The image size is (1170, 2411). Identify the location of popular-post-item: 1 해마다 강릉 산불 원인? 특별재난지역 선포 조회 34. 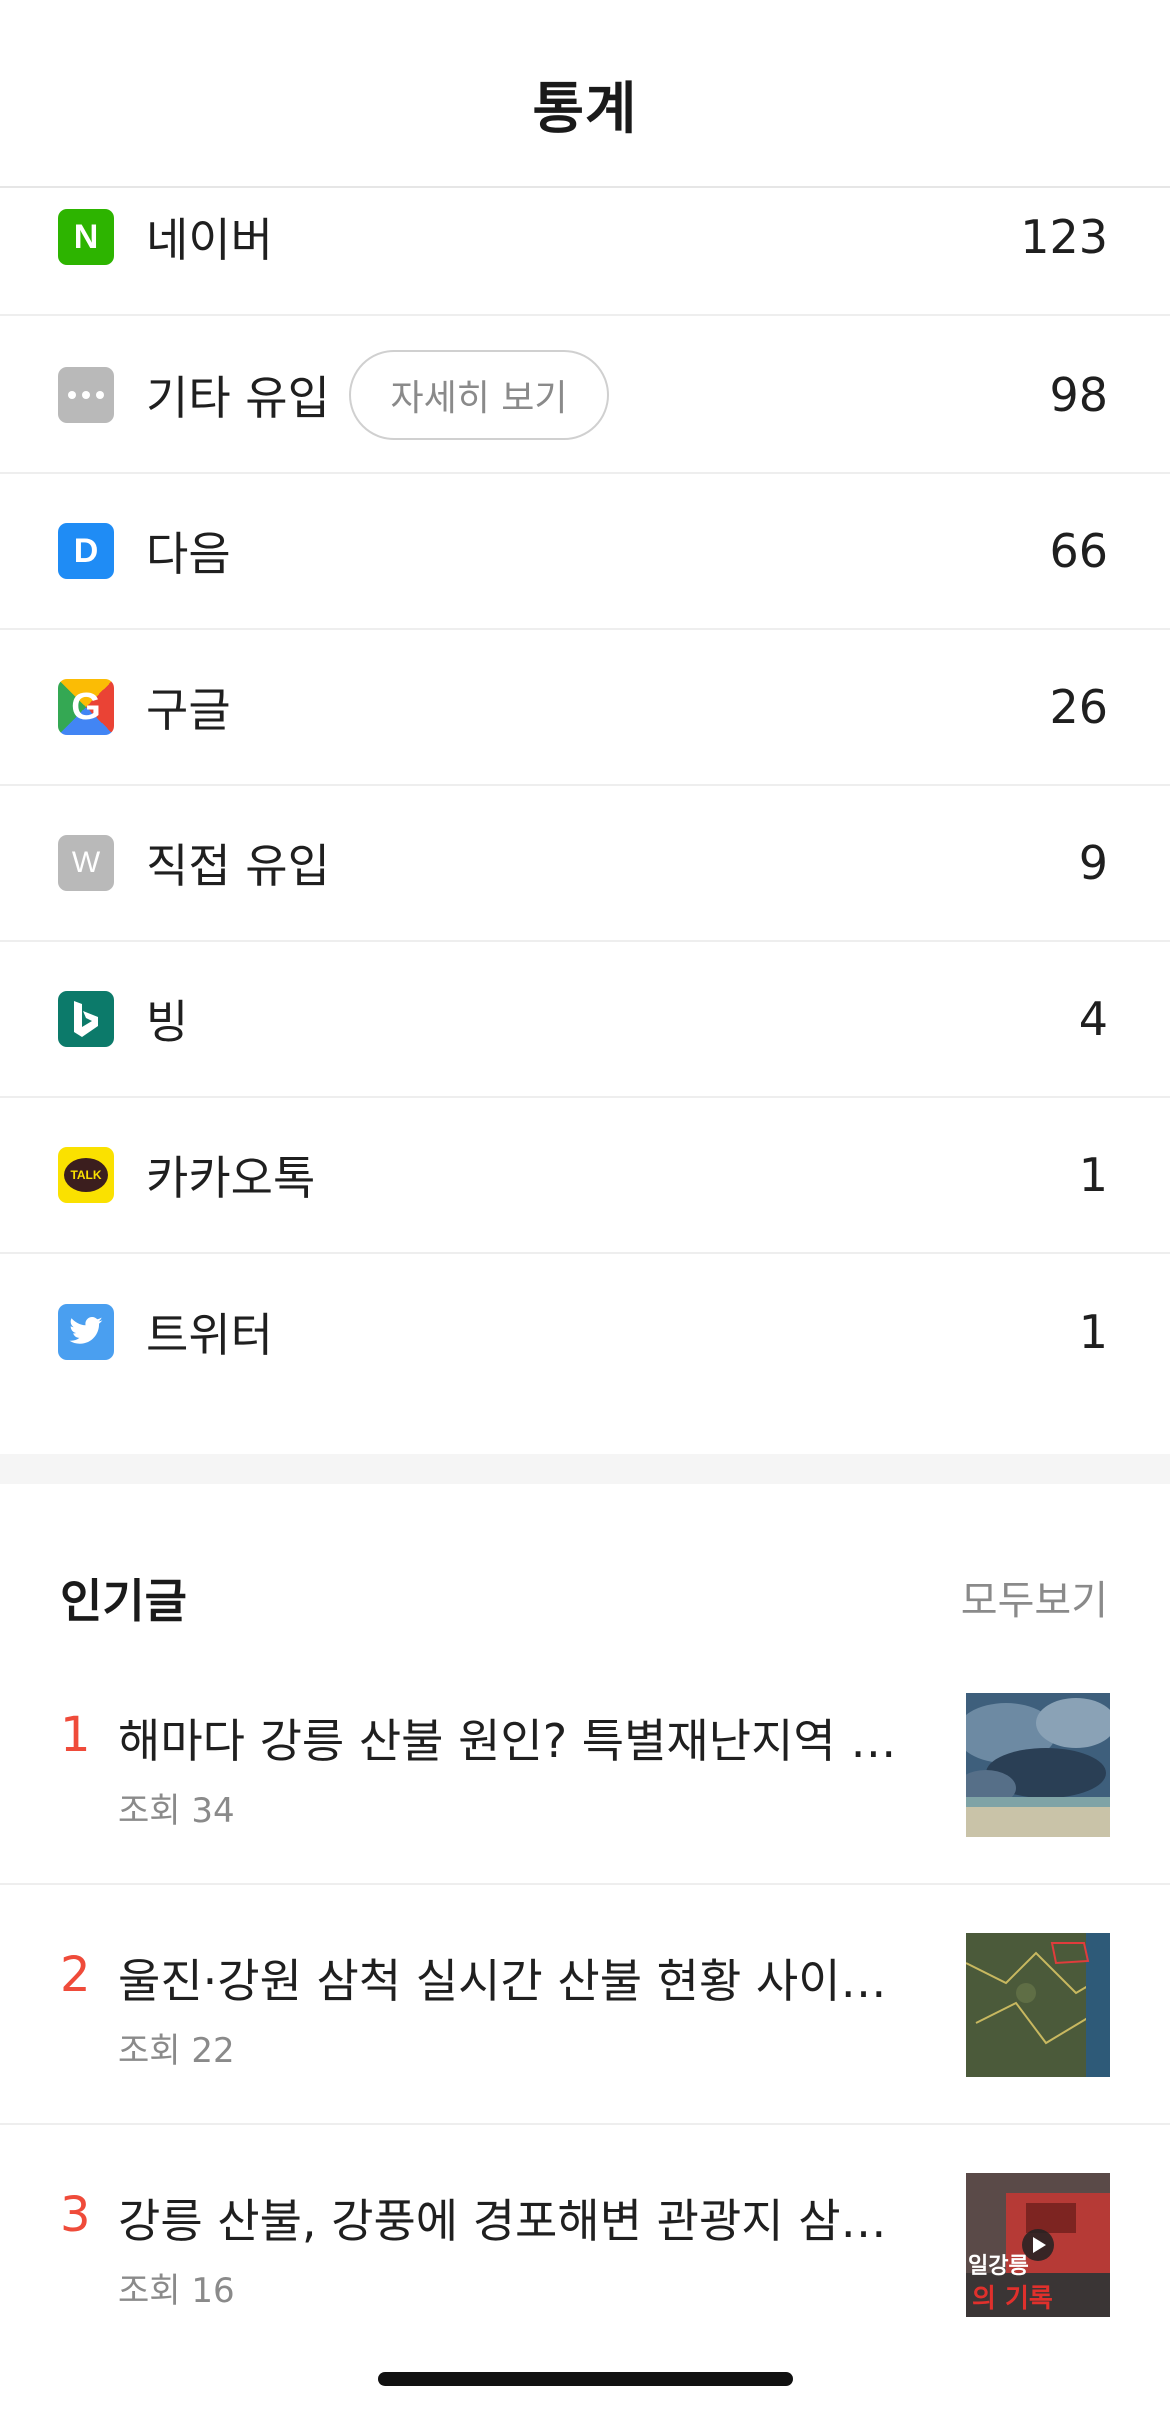
(585, 1765).